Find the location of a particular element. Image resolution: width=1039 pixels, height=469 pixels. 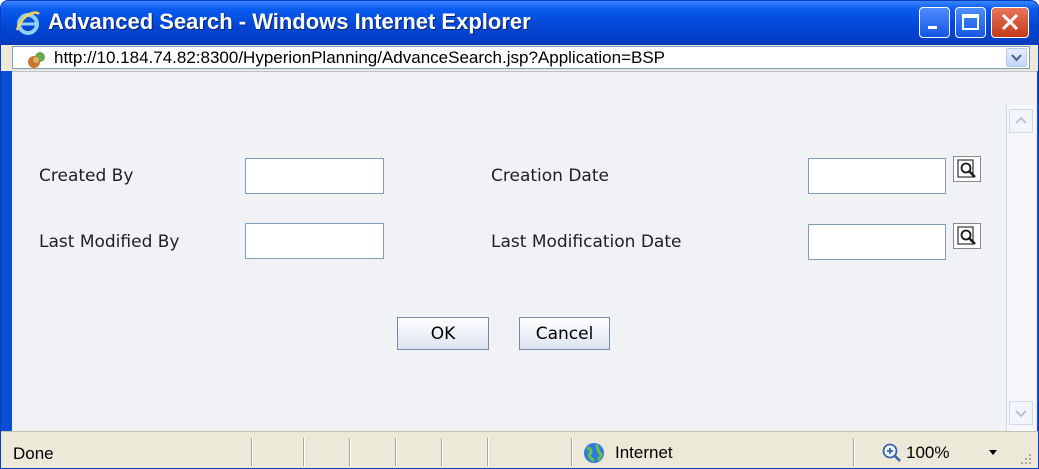

maximize-button is located at coordinates (970, 22).